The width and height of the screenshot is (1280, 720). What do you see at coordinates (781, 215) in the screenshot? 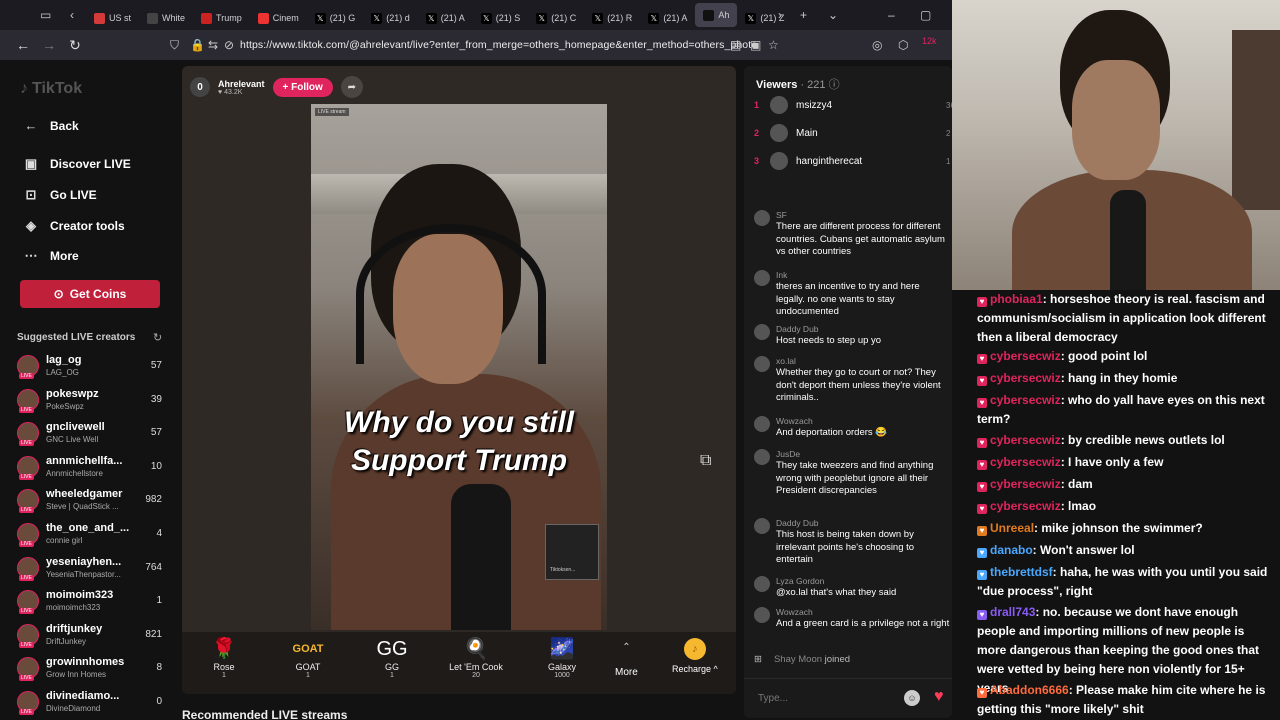
I see `chat-username: SF` at bounding box center [781, 215].